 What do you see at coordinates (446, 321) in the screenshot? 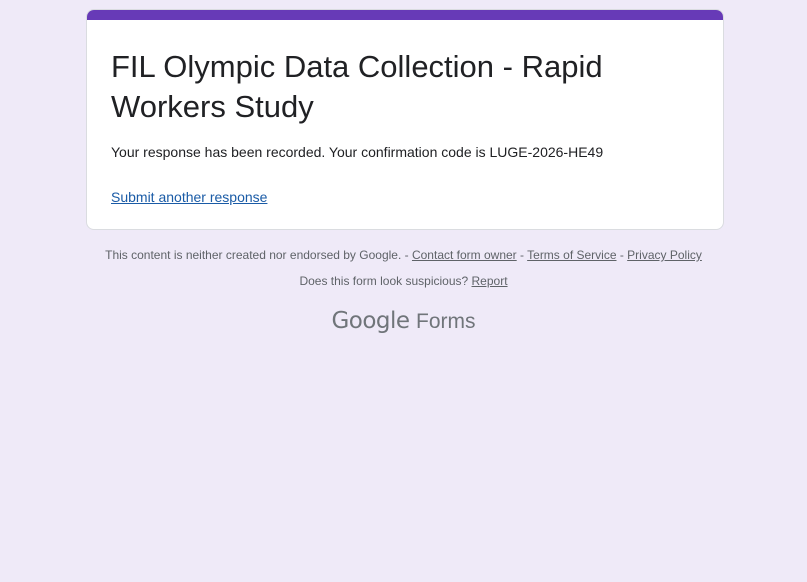
I see `brand-product-text: Forms` at bounding box center [446, 321].